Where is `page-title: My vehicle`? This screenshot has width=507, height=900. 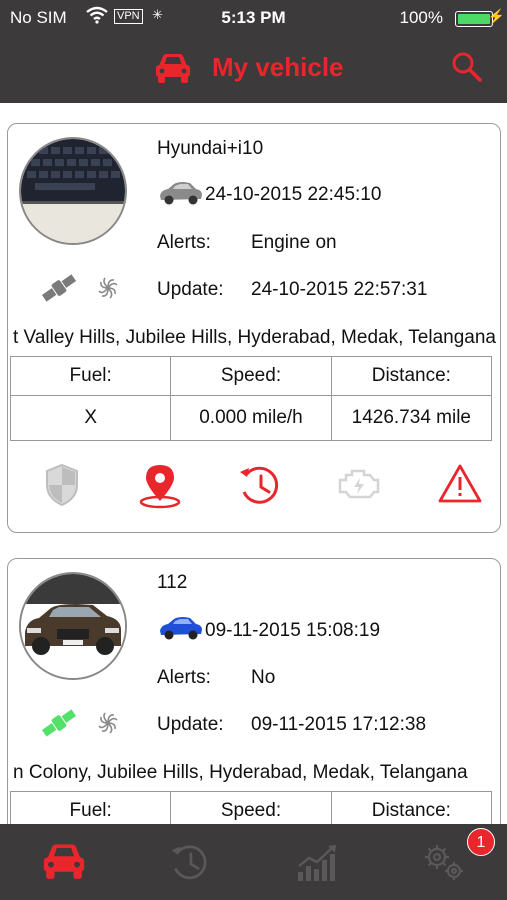
page-title: My vehicle is located at coordinates (278, 67).